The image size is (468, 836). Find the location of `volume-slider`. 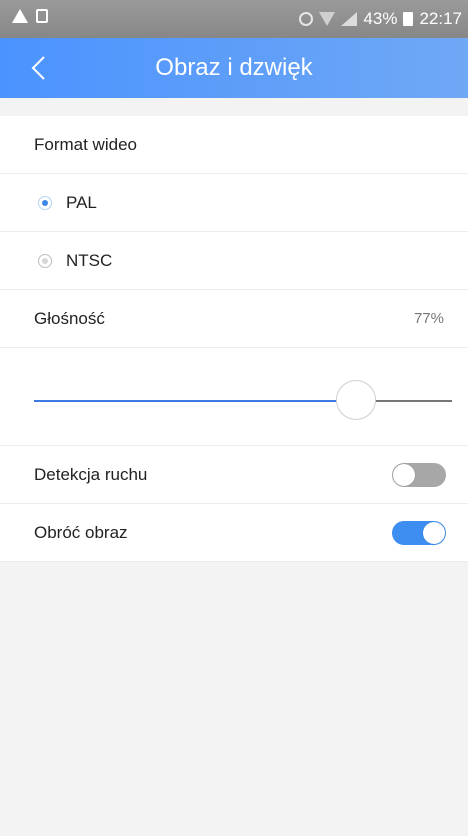

volume-slider is located at coordinates (234, 397).